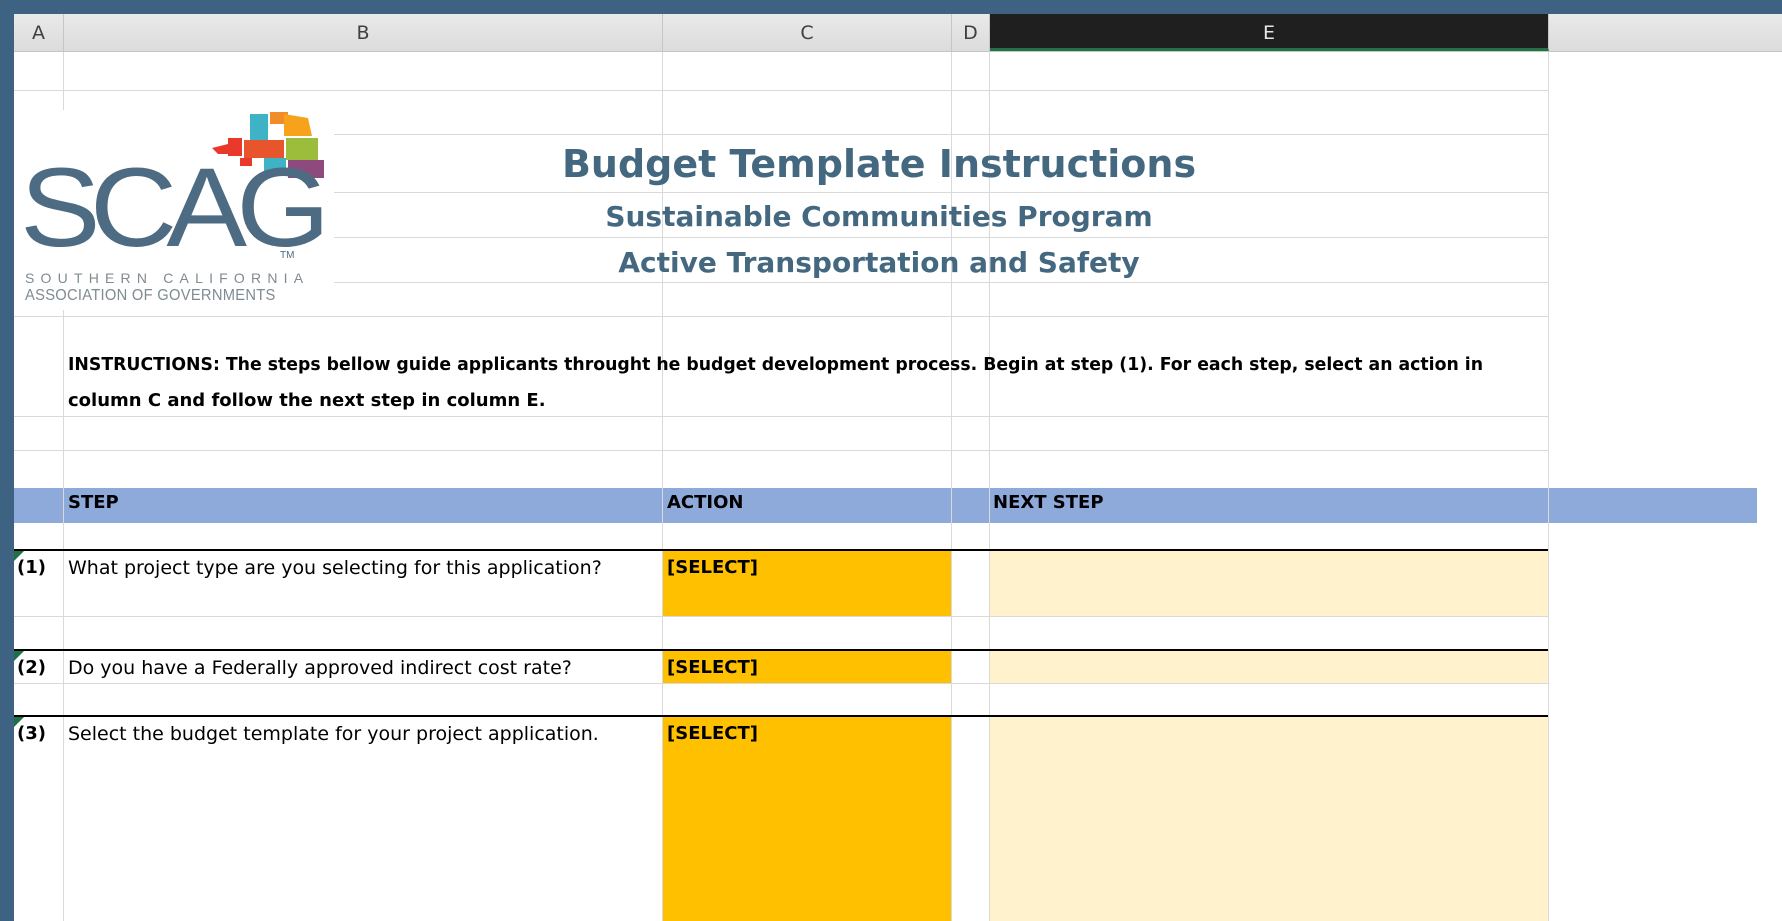 This screenshot has width=1782, height=921. What do you see at coordinates (39, 32) in the screenshot?
I see `column-header-a: A` at bounding box center [39, 32].